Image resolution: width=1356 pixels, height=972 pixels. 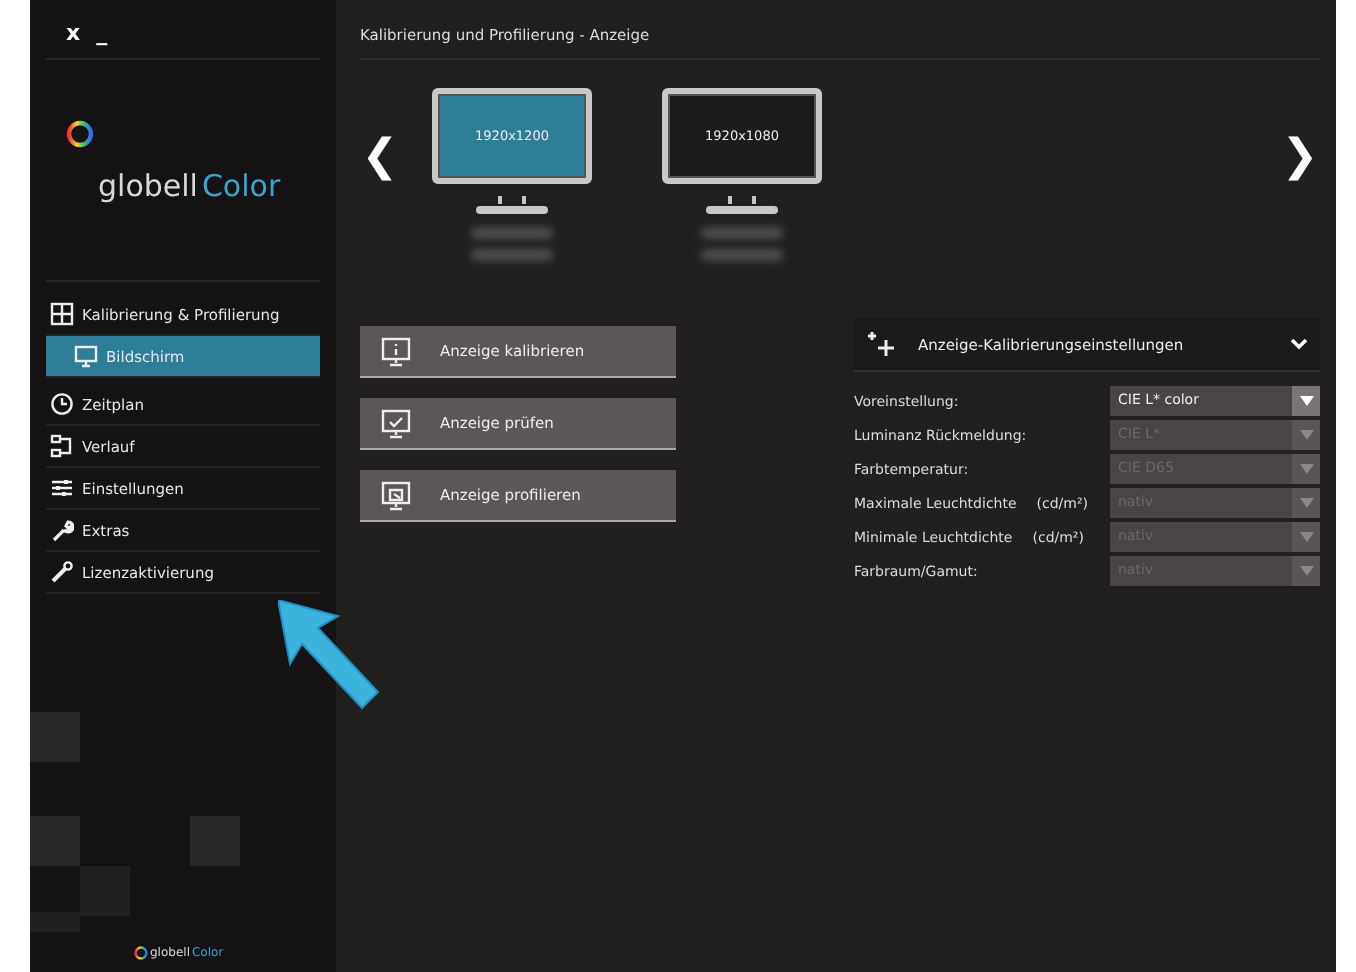 What do you see at coordinates (148, 186) in the screenshot?
I see `logo-text: globell` at bounding box center [148, 186].